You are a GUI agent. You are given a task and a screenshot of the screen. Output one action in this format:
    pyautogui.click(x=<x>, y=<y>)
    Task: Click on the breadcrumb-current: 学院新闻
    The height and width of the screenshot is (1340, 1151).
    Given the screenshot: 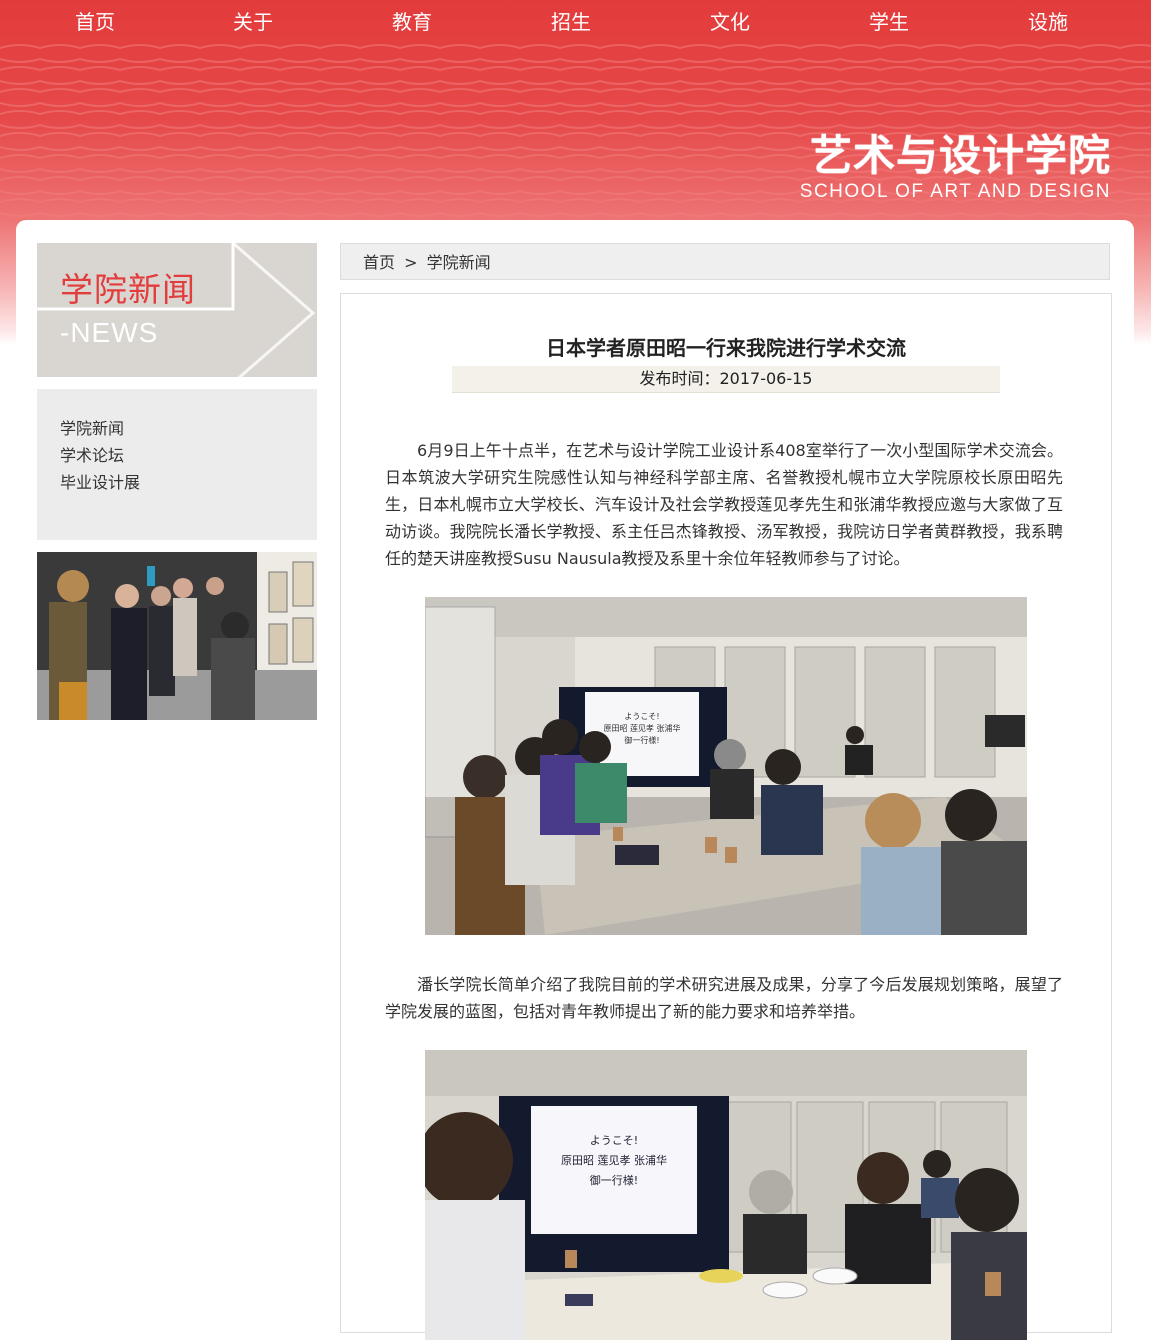 What is the action you would take?
    pyautogui.click(x=459, y=262)
    